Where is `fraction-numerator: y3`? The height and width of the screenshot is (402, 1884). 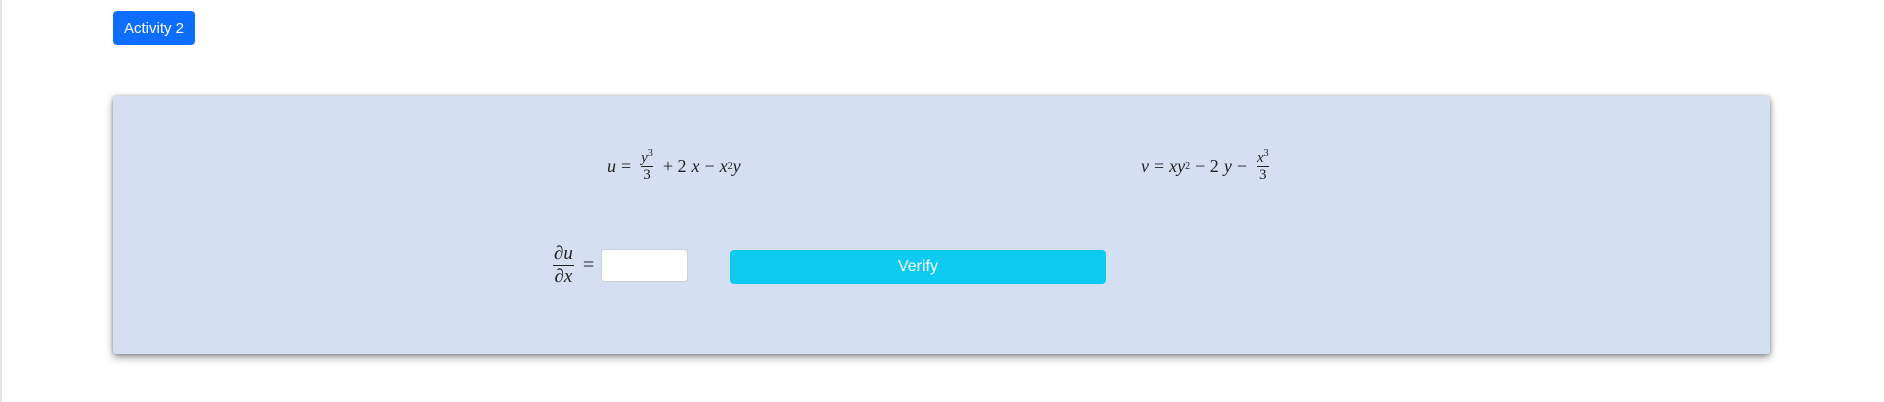 fraction-numerator: y3 is located at coordinates (647, 157).